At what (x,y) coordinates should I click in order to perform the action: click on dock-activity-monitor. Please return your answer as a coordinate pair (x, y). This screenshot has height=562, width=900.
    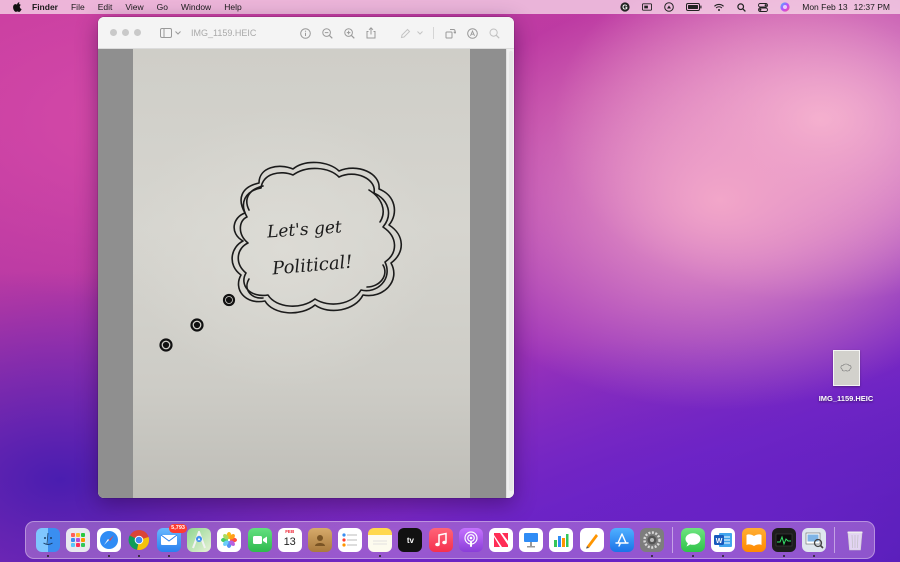
    Looking at the image, I should click on (783, 542).